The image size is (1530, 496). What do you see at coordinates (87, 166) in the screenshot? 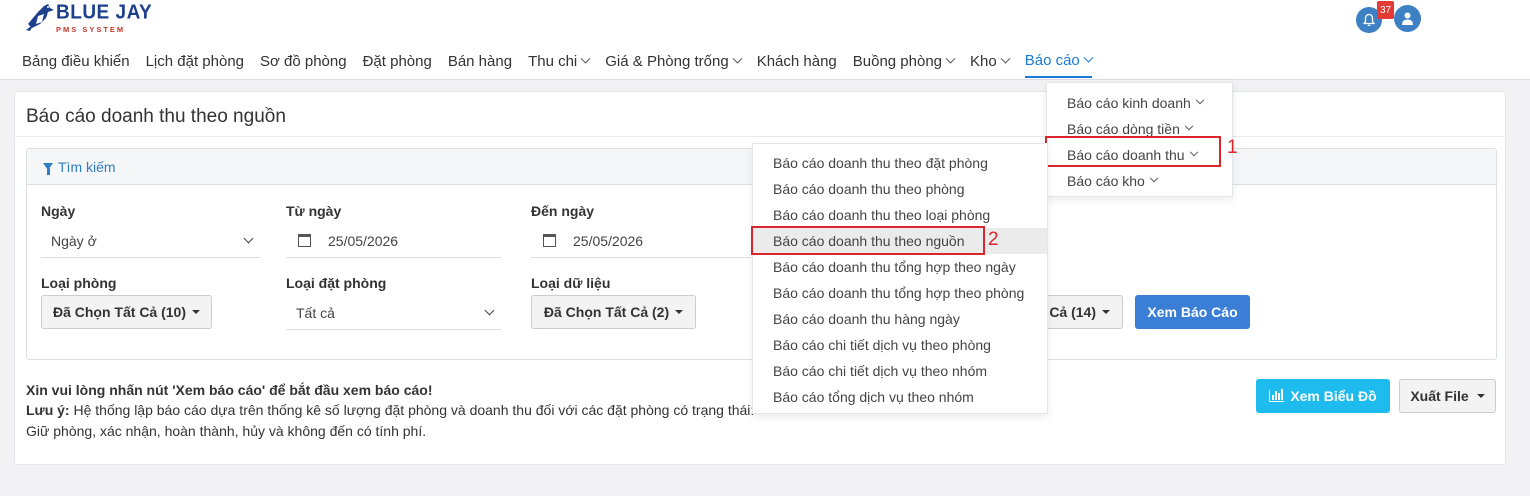
I see `search-panel-title: Tìm kiếm` at bounding box center [87, 166].